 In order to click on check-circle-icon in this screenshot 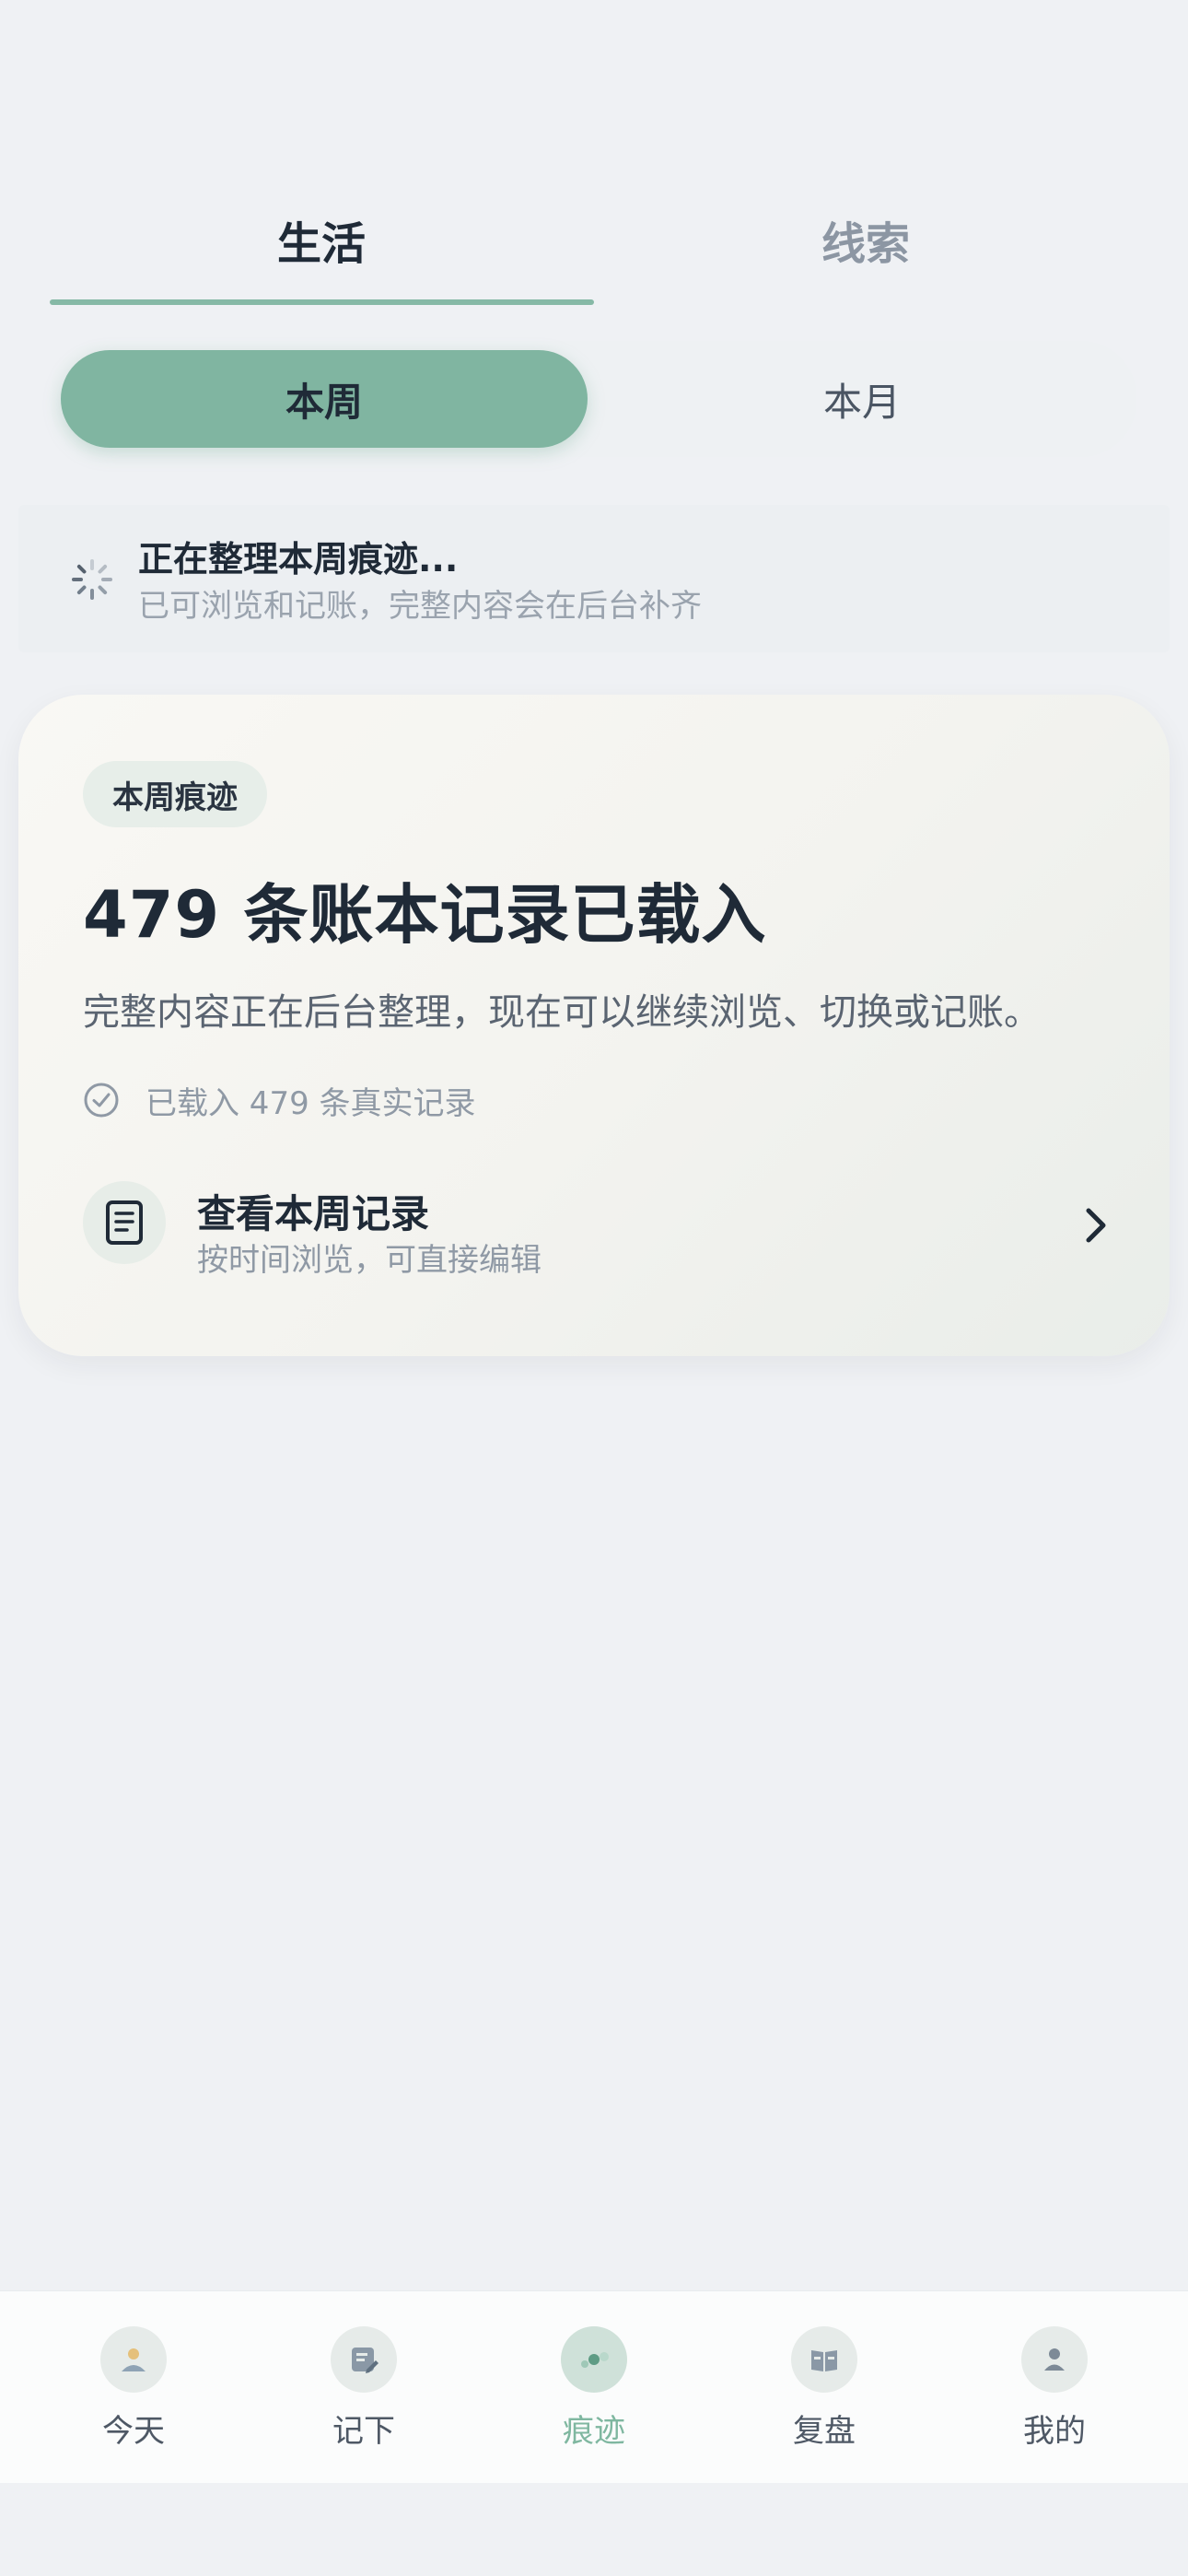, I will do `click(101, 1100)`.